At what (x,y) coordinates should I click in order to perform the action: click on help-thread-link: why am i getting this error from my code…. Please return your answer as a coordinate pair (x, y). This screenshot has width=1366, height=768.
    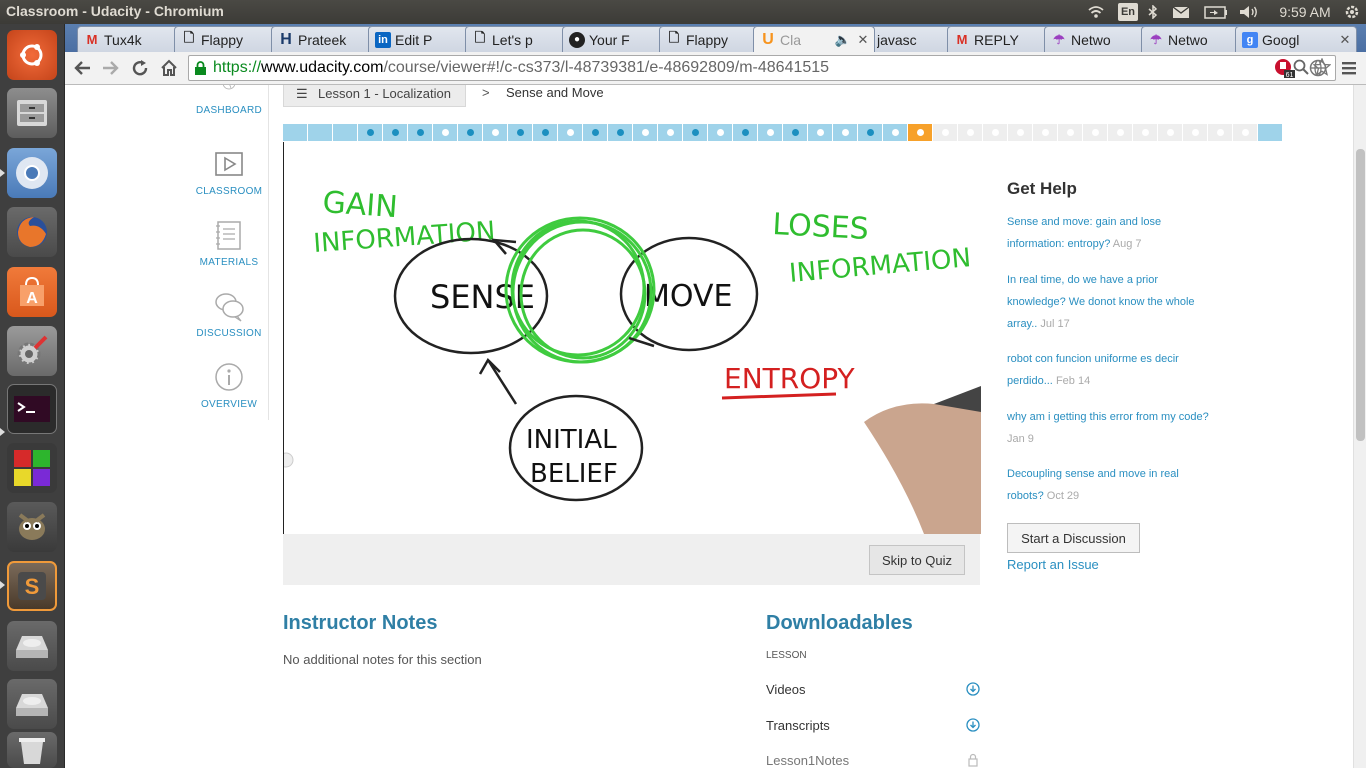
    Looking at the image, I should click on (1112, 428).